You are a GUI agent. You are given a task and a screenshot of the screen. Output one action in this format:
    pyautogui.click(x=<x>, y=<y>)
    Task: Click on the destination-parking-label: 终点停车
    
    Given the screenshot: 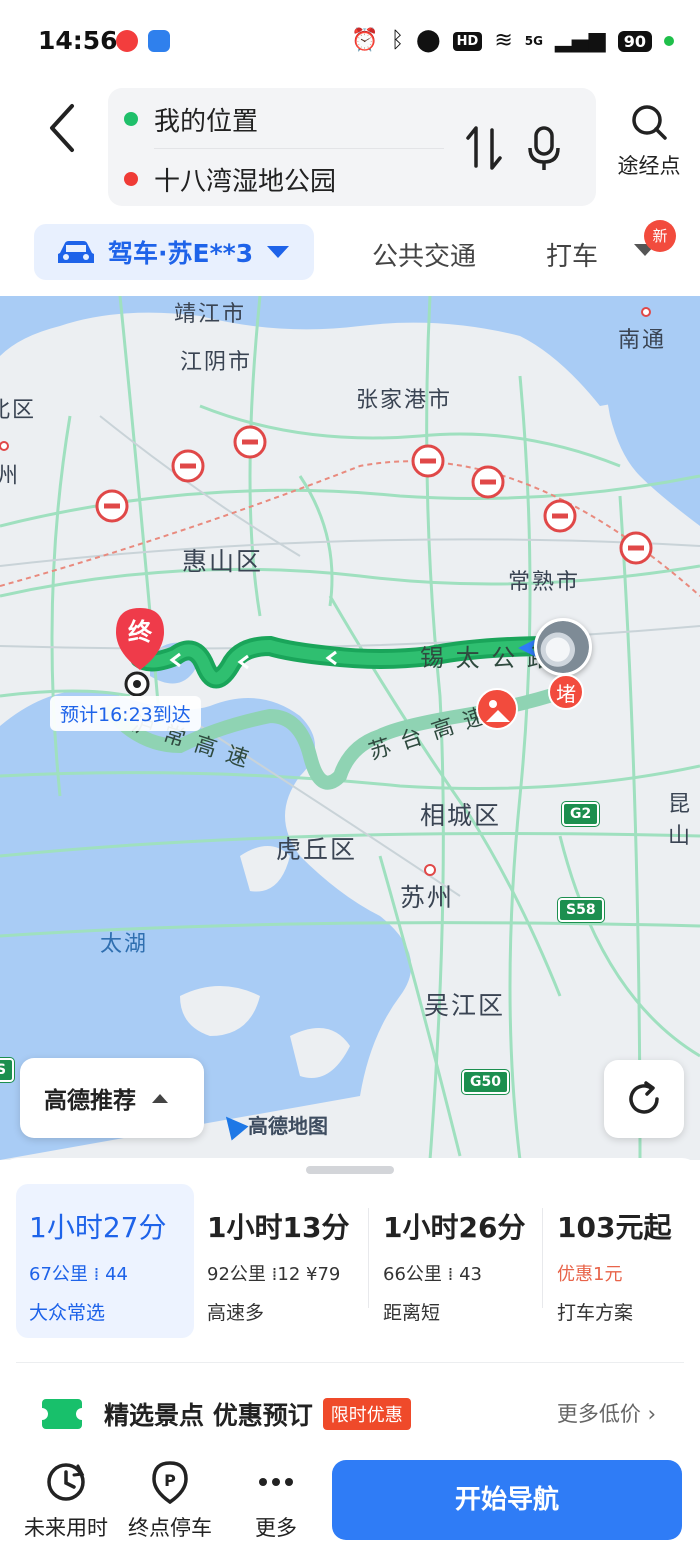 What is the action you would take?
    pyautogui.click(x=170, y=1528)
    